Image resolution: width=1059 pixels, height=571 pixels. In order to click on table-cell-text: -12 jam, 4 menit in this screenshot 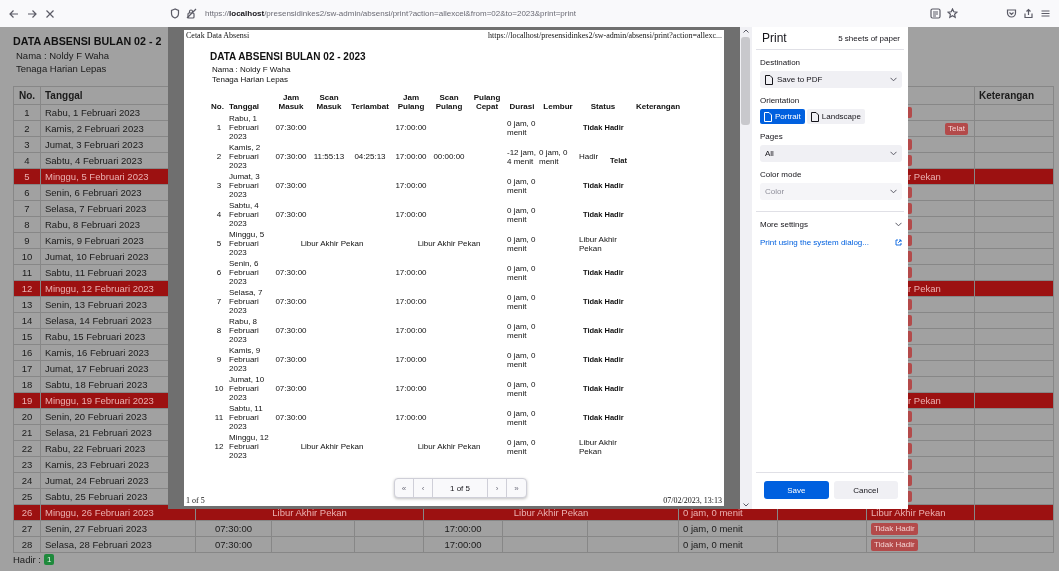, I will do `click(521, 157)`.